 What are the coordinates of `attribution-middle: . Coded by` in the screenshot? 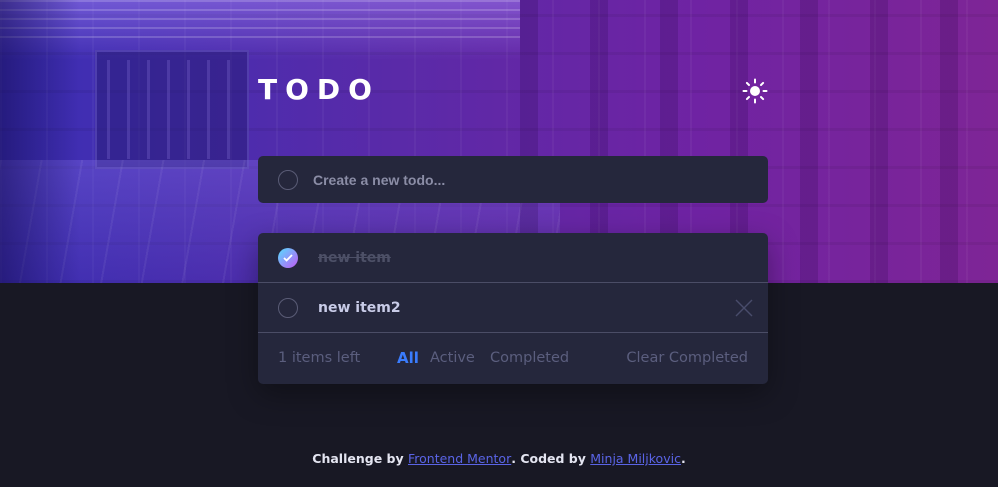 It's located at (551, 458).